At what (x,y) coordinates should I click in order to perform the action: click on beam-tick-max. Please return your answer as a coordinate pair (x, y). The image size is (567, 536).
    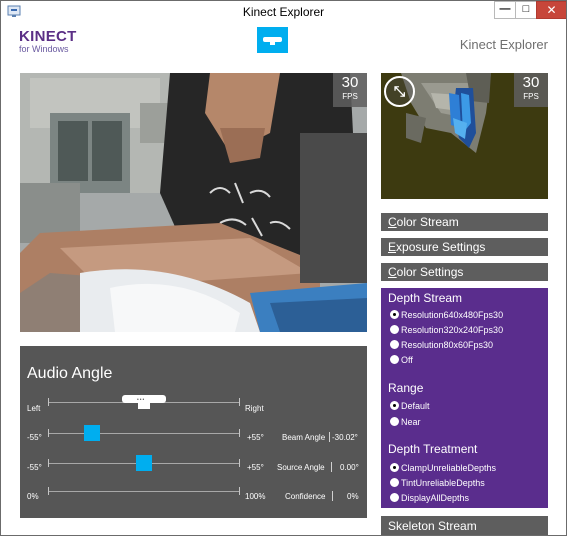
    Looking at the image, I should click on (239, 433).